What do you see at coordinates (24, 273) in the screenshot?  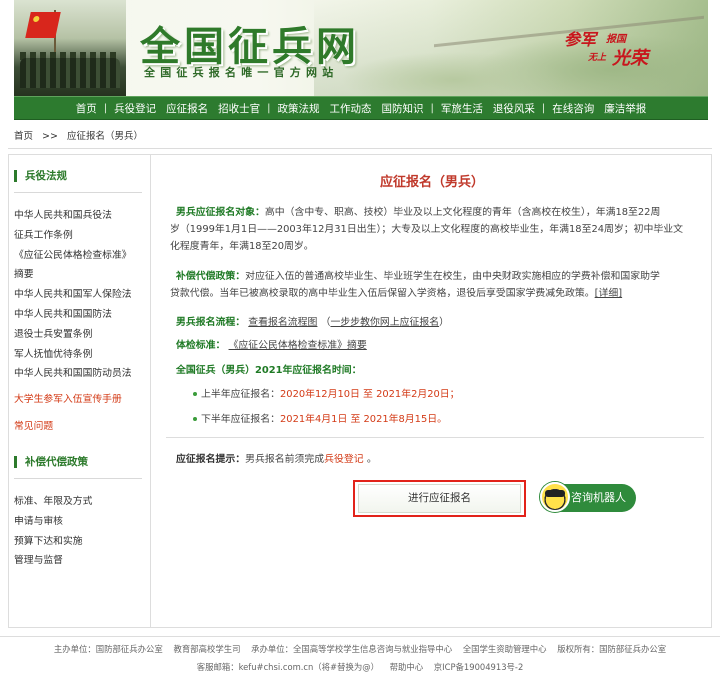 I see `sidebar-link: 摘要` at bounding box center [24, 273].